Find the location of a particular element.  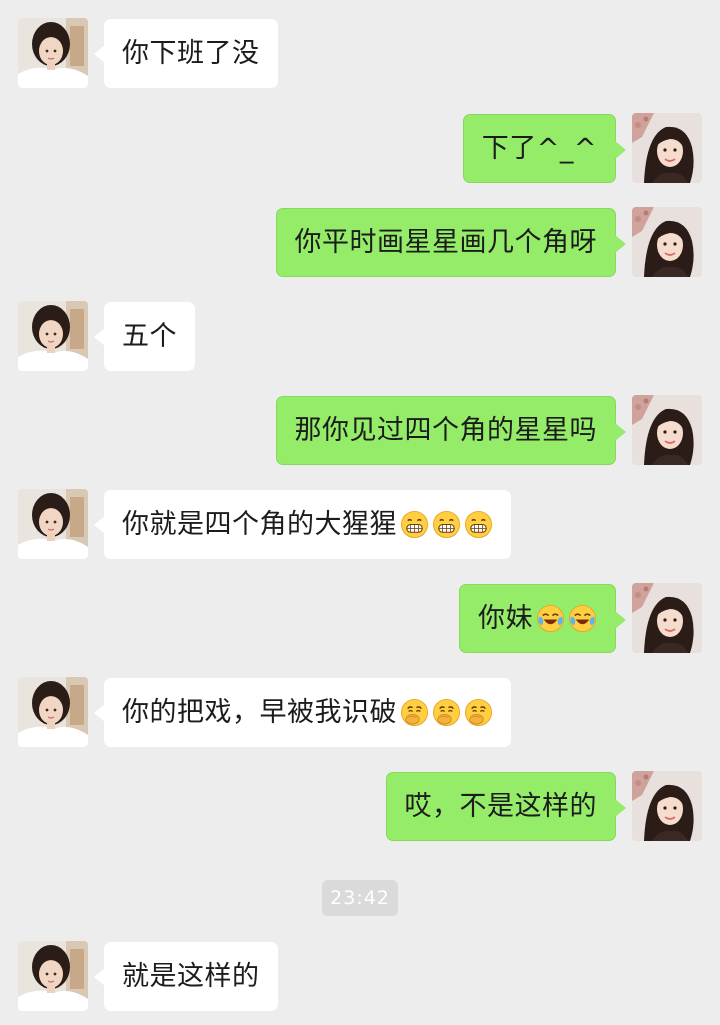

message-bubble-outgoing: 哎，不是这样的 is located at coordinates (505, 806).